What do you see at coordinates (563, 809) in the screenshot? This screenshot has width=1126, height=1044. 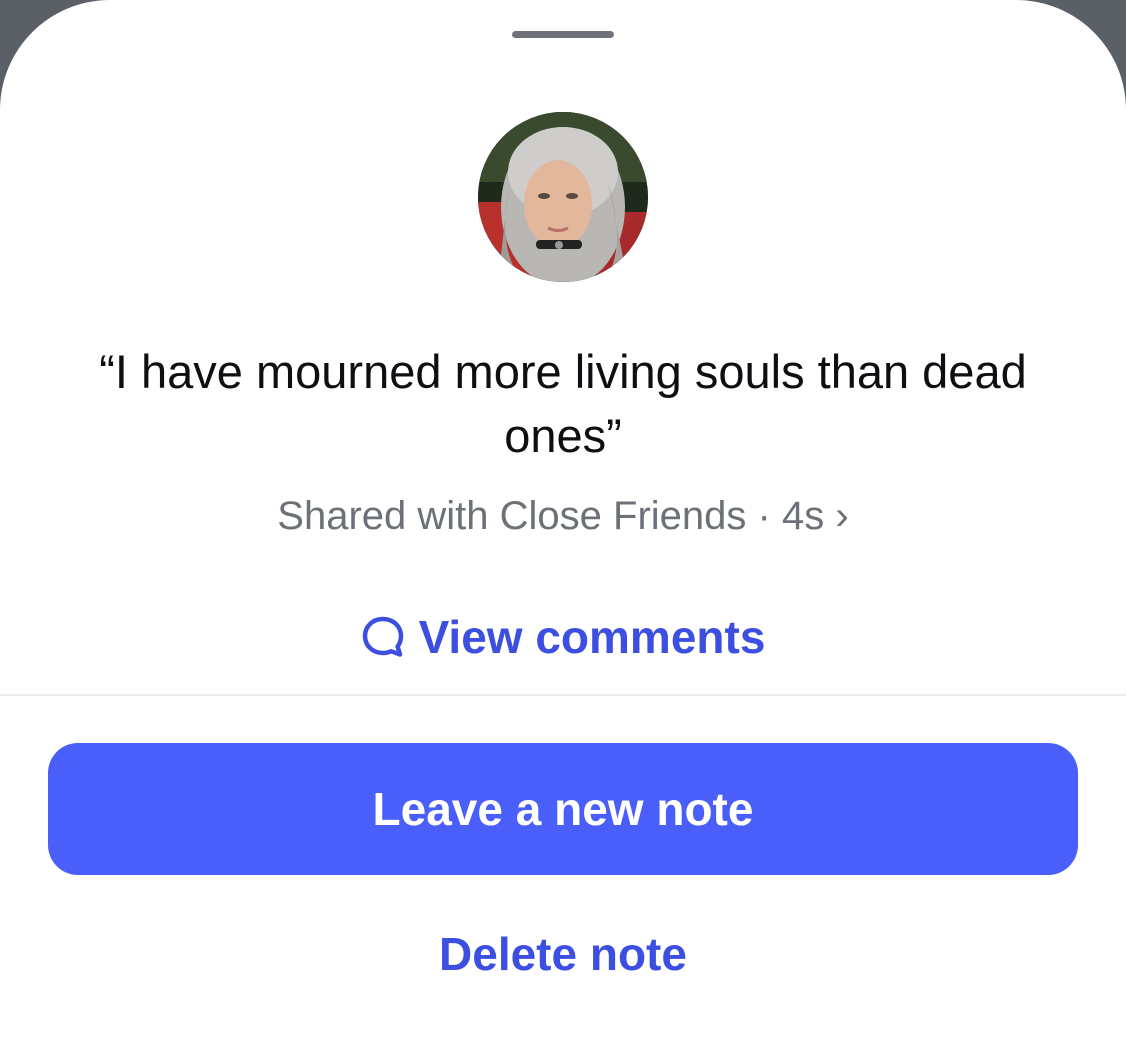 I see `leave-new-note-button: Leave a new note` at bounding box center [563, 809].